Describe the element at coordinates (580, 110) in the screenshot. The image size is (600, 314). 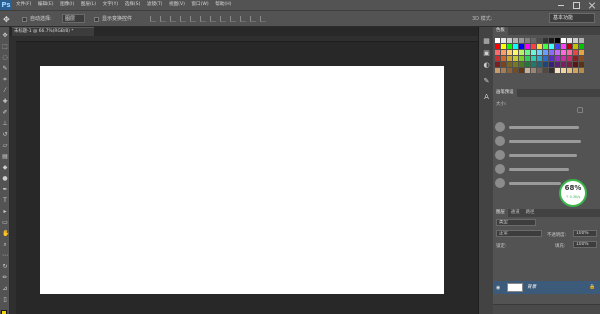
I see `new-folder-icon: ▢` at that location.